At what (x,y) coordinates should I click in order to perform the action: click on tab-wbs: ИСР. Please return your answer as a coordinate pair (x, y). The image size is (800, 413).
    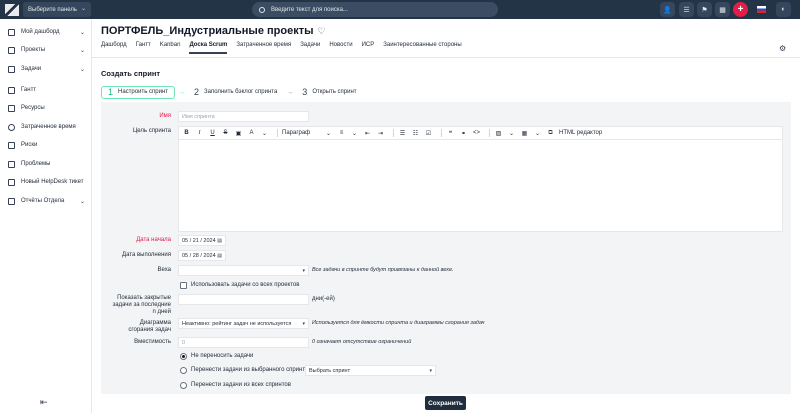
    Looking at the image, I should click on (368, 48).